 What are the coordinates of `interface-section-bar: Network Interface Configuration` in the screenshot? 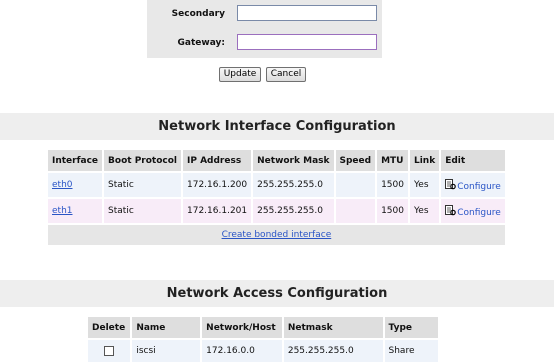 It's located at (277, 126).